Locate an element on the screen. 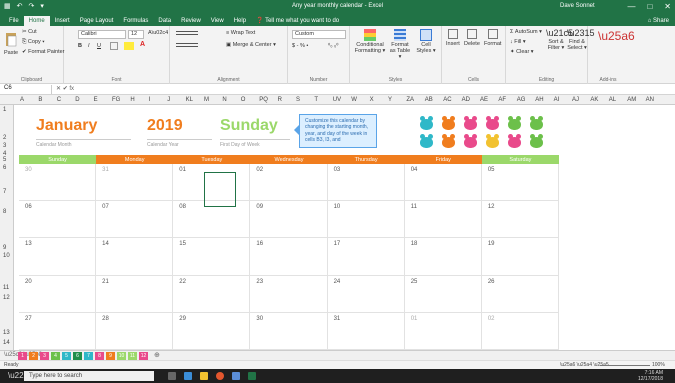  day-cell: 11 is located at coordinates (443, 220).